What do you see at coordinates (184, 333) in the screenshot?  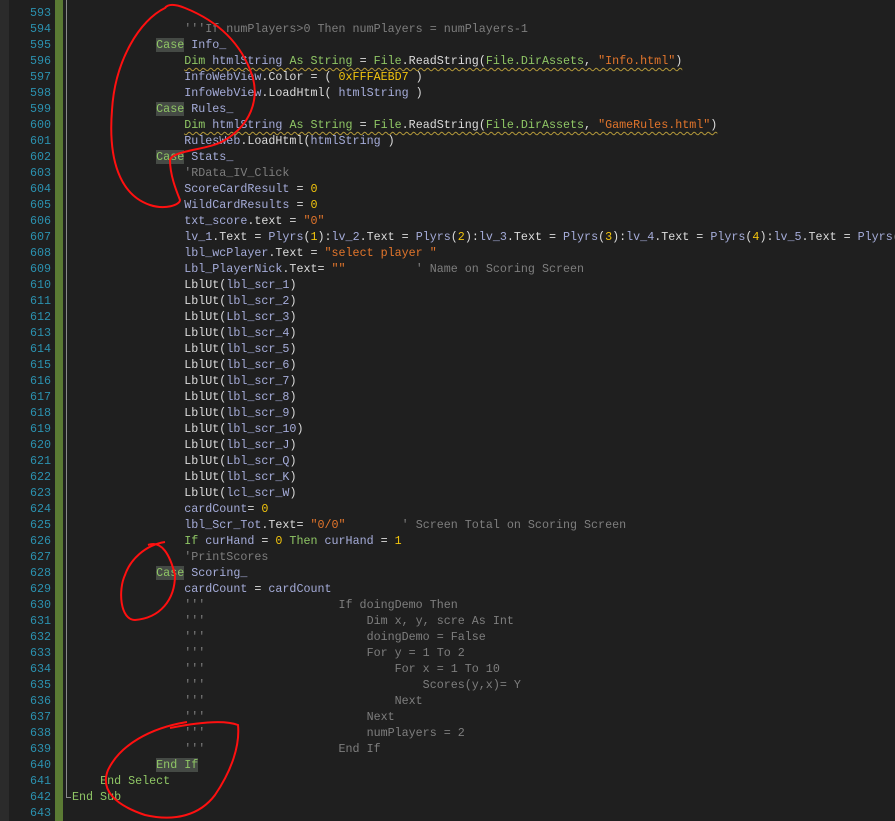 I see `line-code: LblUt(lbl_scr_4)` at bounding box center [184, 333].